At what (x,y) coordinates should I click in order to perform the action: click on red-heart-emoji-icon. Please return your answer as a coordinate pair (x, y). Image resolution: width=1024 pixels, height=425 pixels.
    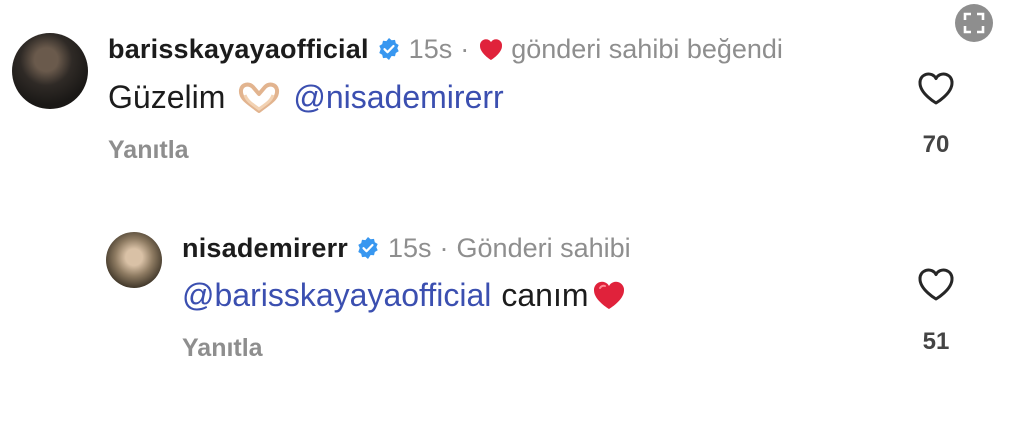
    Looking at the image, I should click on (608, 295).